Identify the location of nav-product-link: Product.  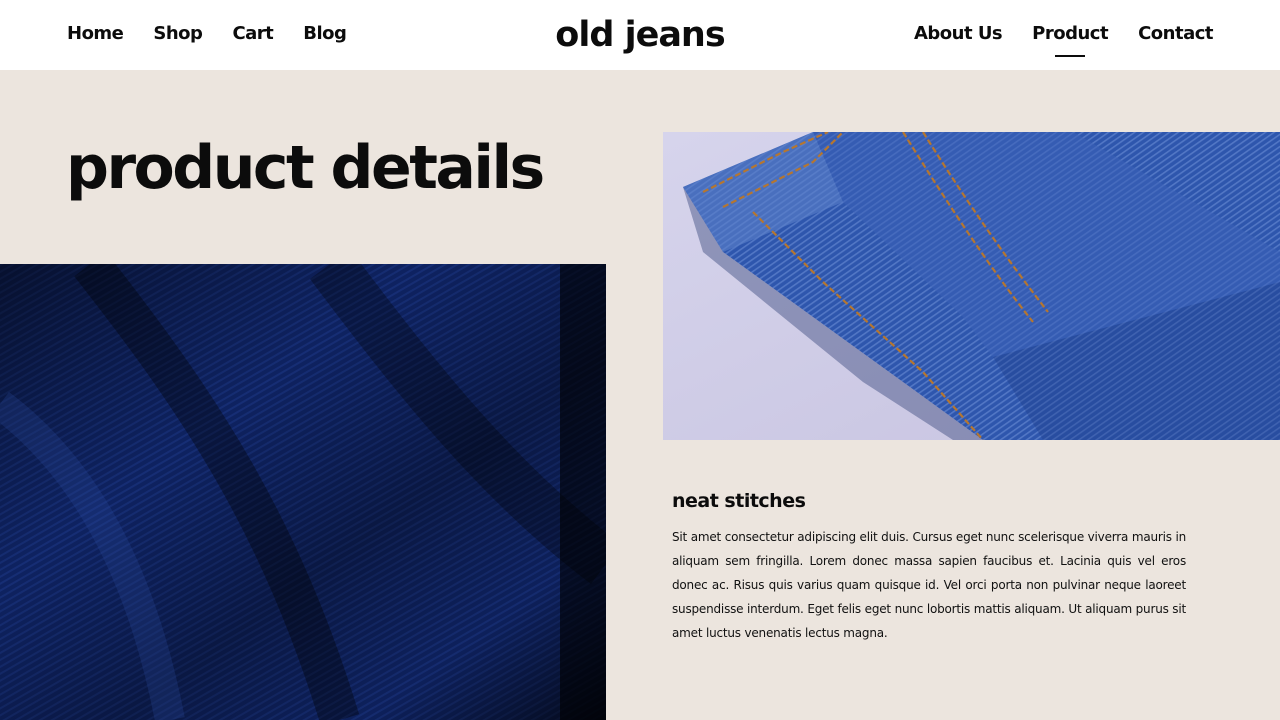
(1070, 34).